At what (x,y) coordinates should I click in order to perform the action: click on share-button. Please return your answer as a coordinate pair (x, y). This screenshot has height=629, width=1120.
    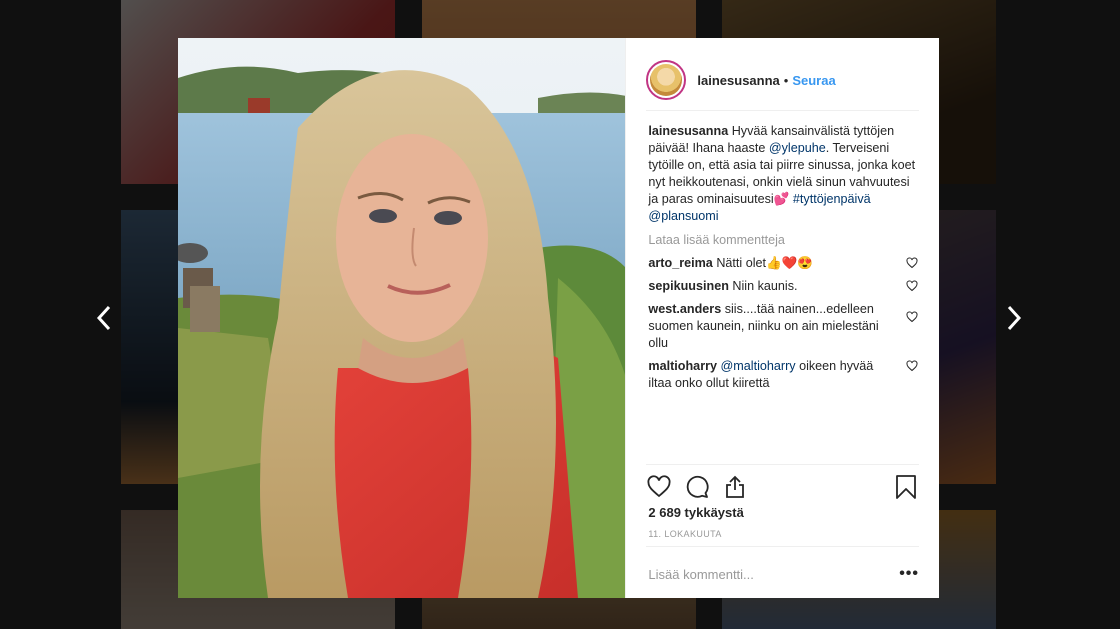
    Looking at the image, I should click on (735, 487).